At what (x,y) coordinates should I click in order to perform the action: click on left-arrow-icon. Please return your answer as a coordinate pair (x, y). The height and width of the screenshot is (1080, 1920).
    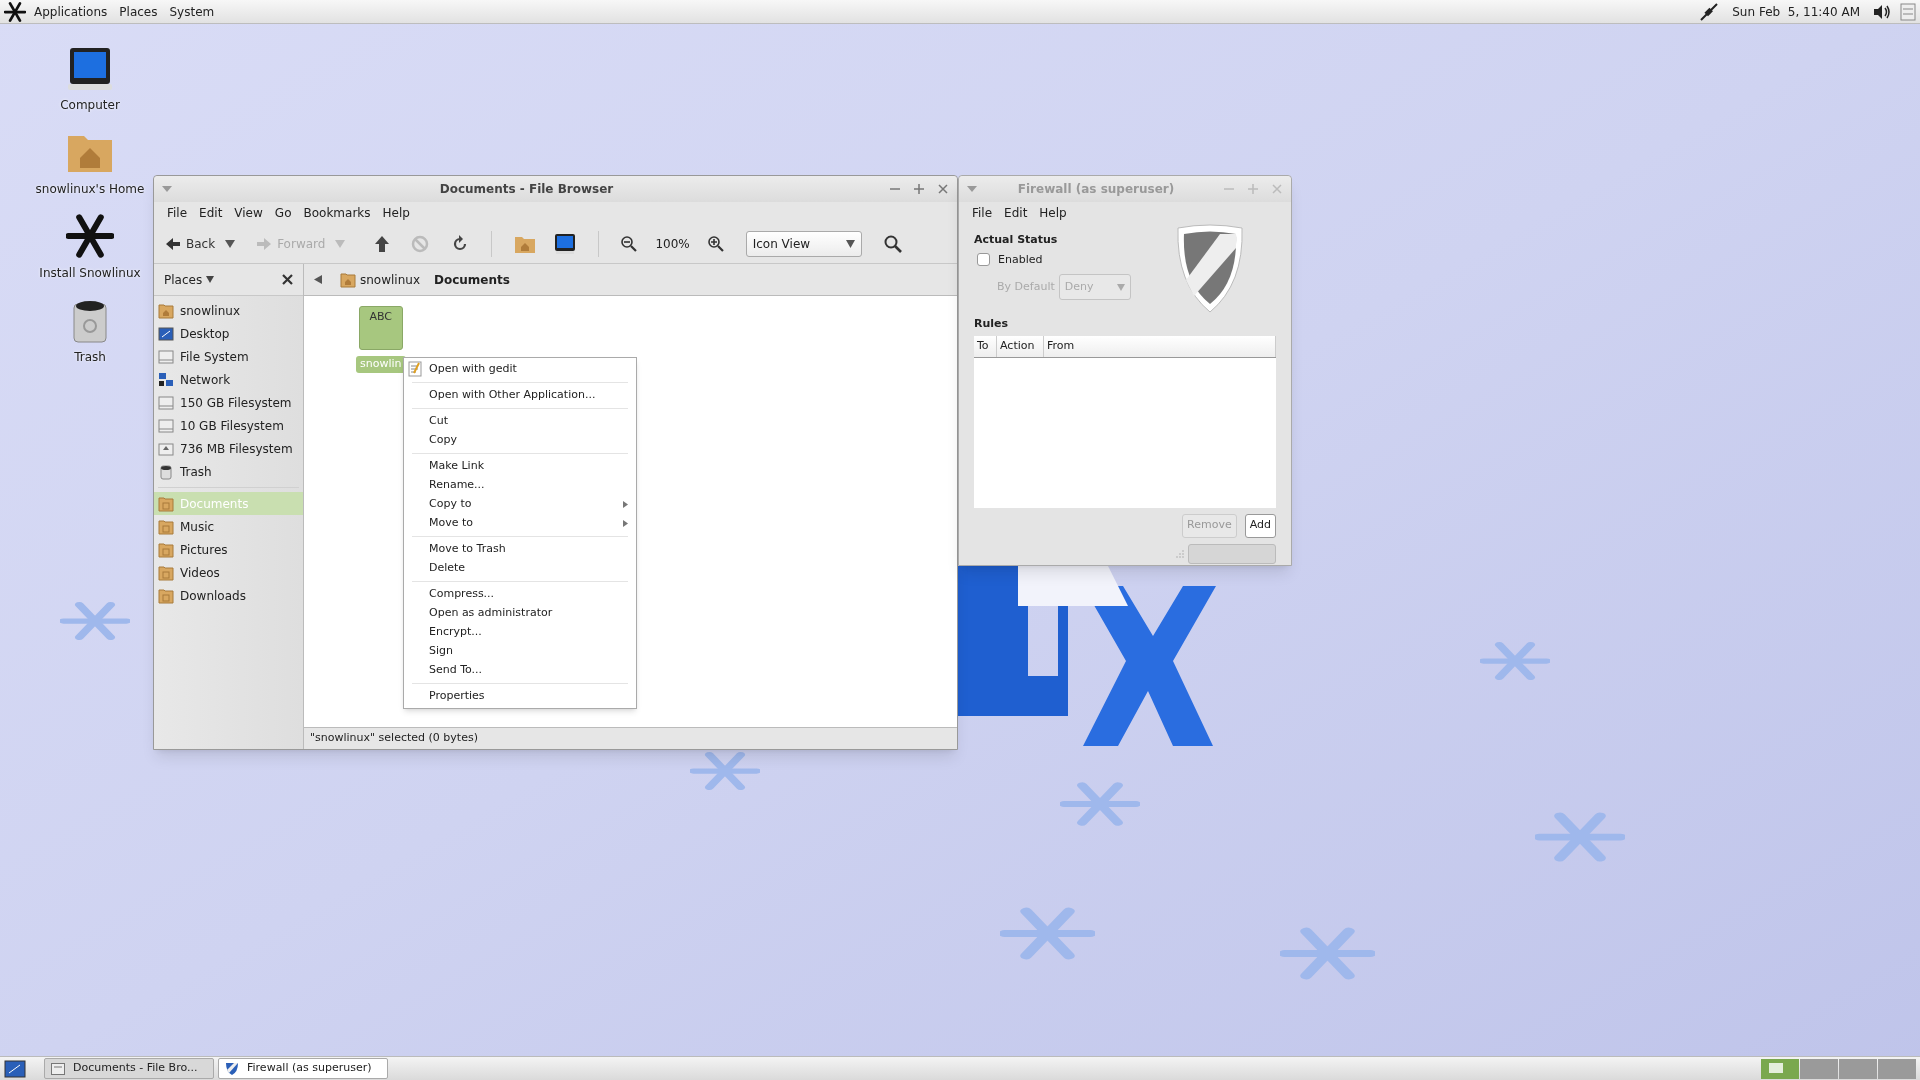
    Looking at the image, I should click on (318, 279).